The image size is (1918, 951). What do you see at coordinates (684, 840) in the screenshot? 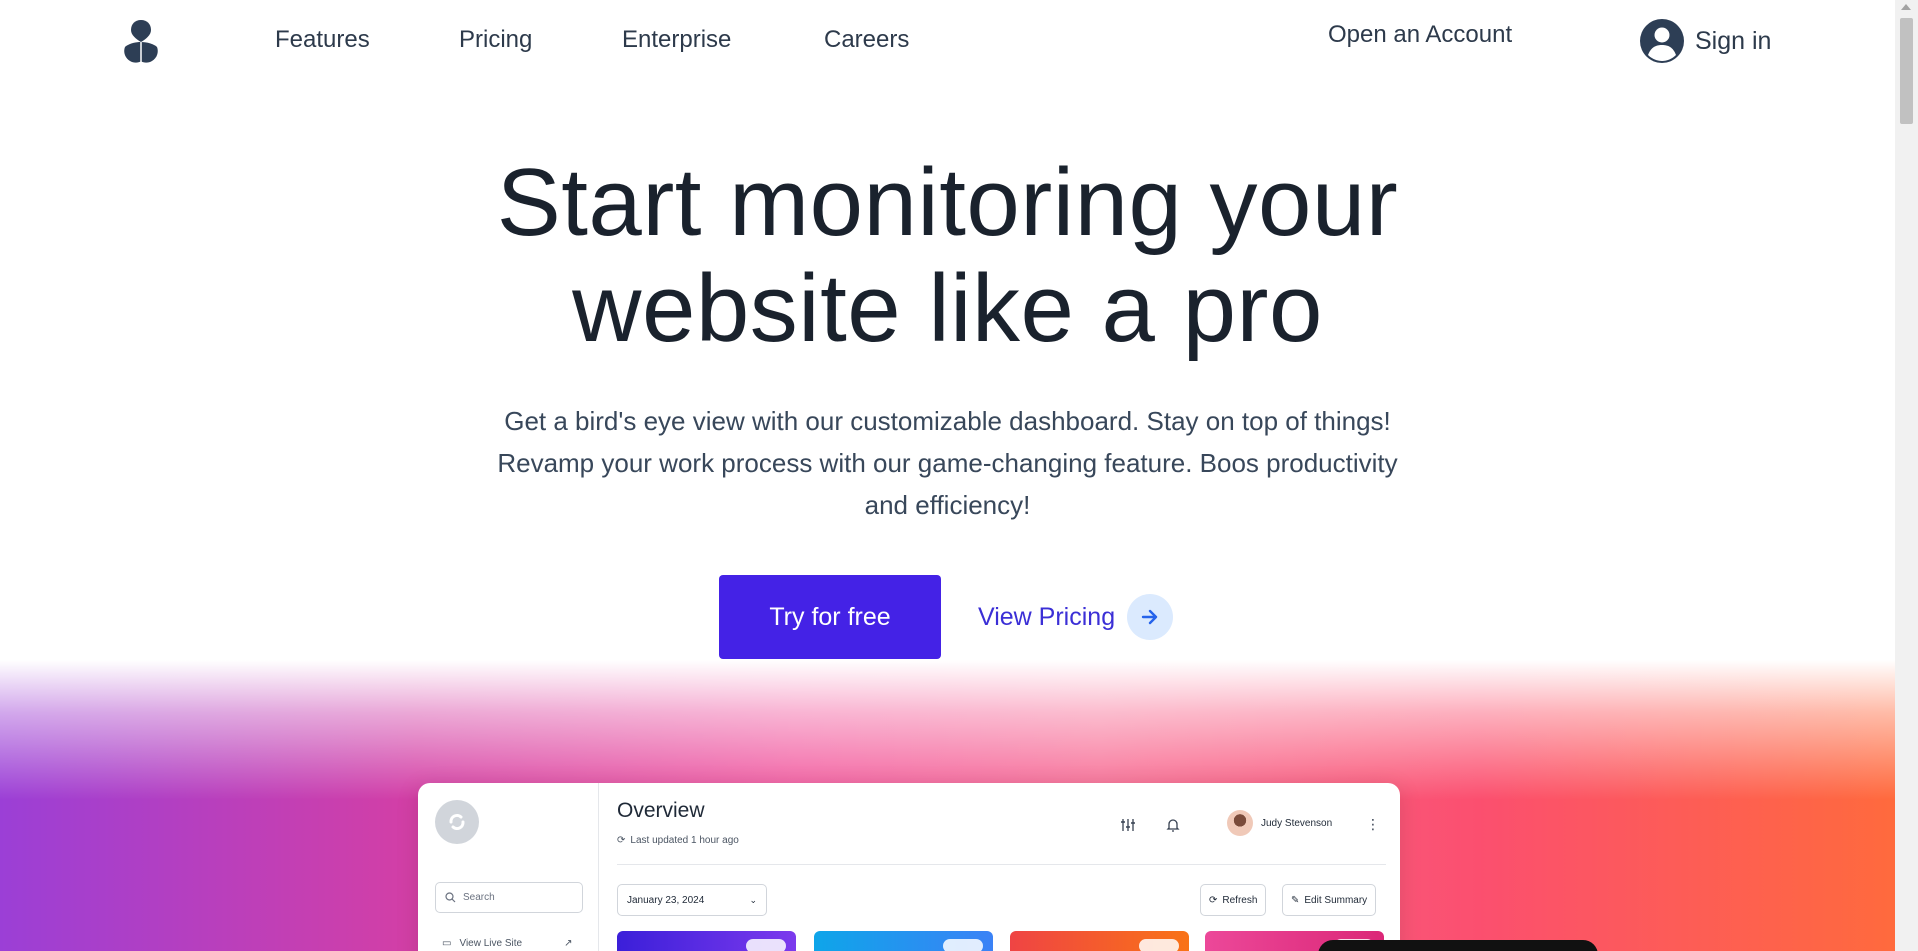
I see `last-updated-label: Last updated 1 hour ago` at bounding box center [684, 840].